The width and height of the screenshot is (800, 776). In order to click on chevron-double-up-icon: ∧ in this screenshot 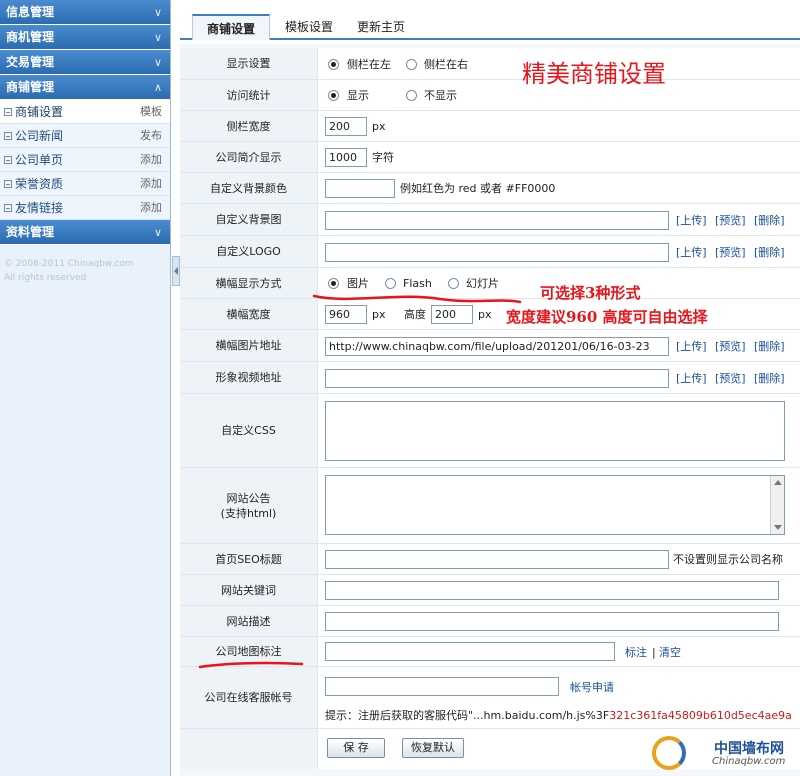, I will do `click(157, 87)`.